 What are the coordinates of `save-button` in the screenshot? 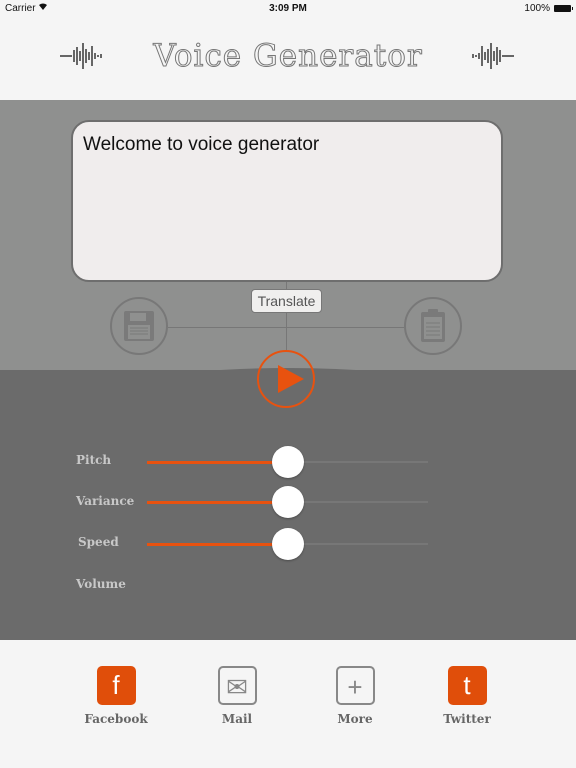 It's located at (139, 326).